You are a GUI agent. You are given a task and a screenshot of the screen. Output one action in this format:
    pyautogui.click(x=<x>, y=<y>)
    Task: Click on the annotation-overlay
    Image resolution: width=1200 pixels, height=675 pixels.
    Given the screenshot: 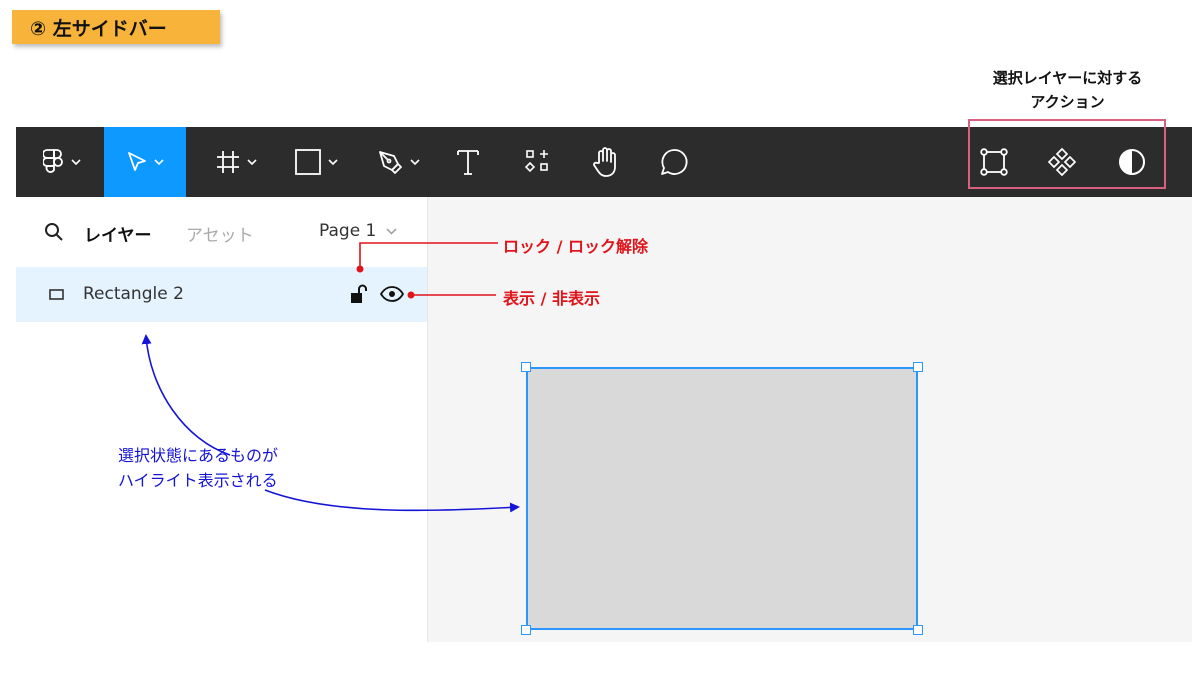 What is the action you would take?
    pyautogui.click(x=330, y=377)
    